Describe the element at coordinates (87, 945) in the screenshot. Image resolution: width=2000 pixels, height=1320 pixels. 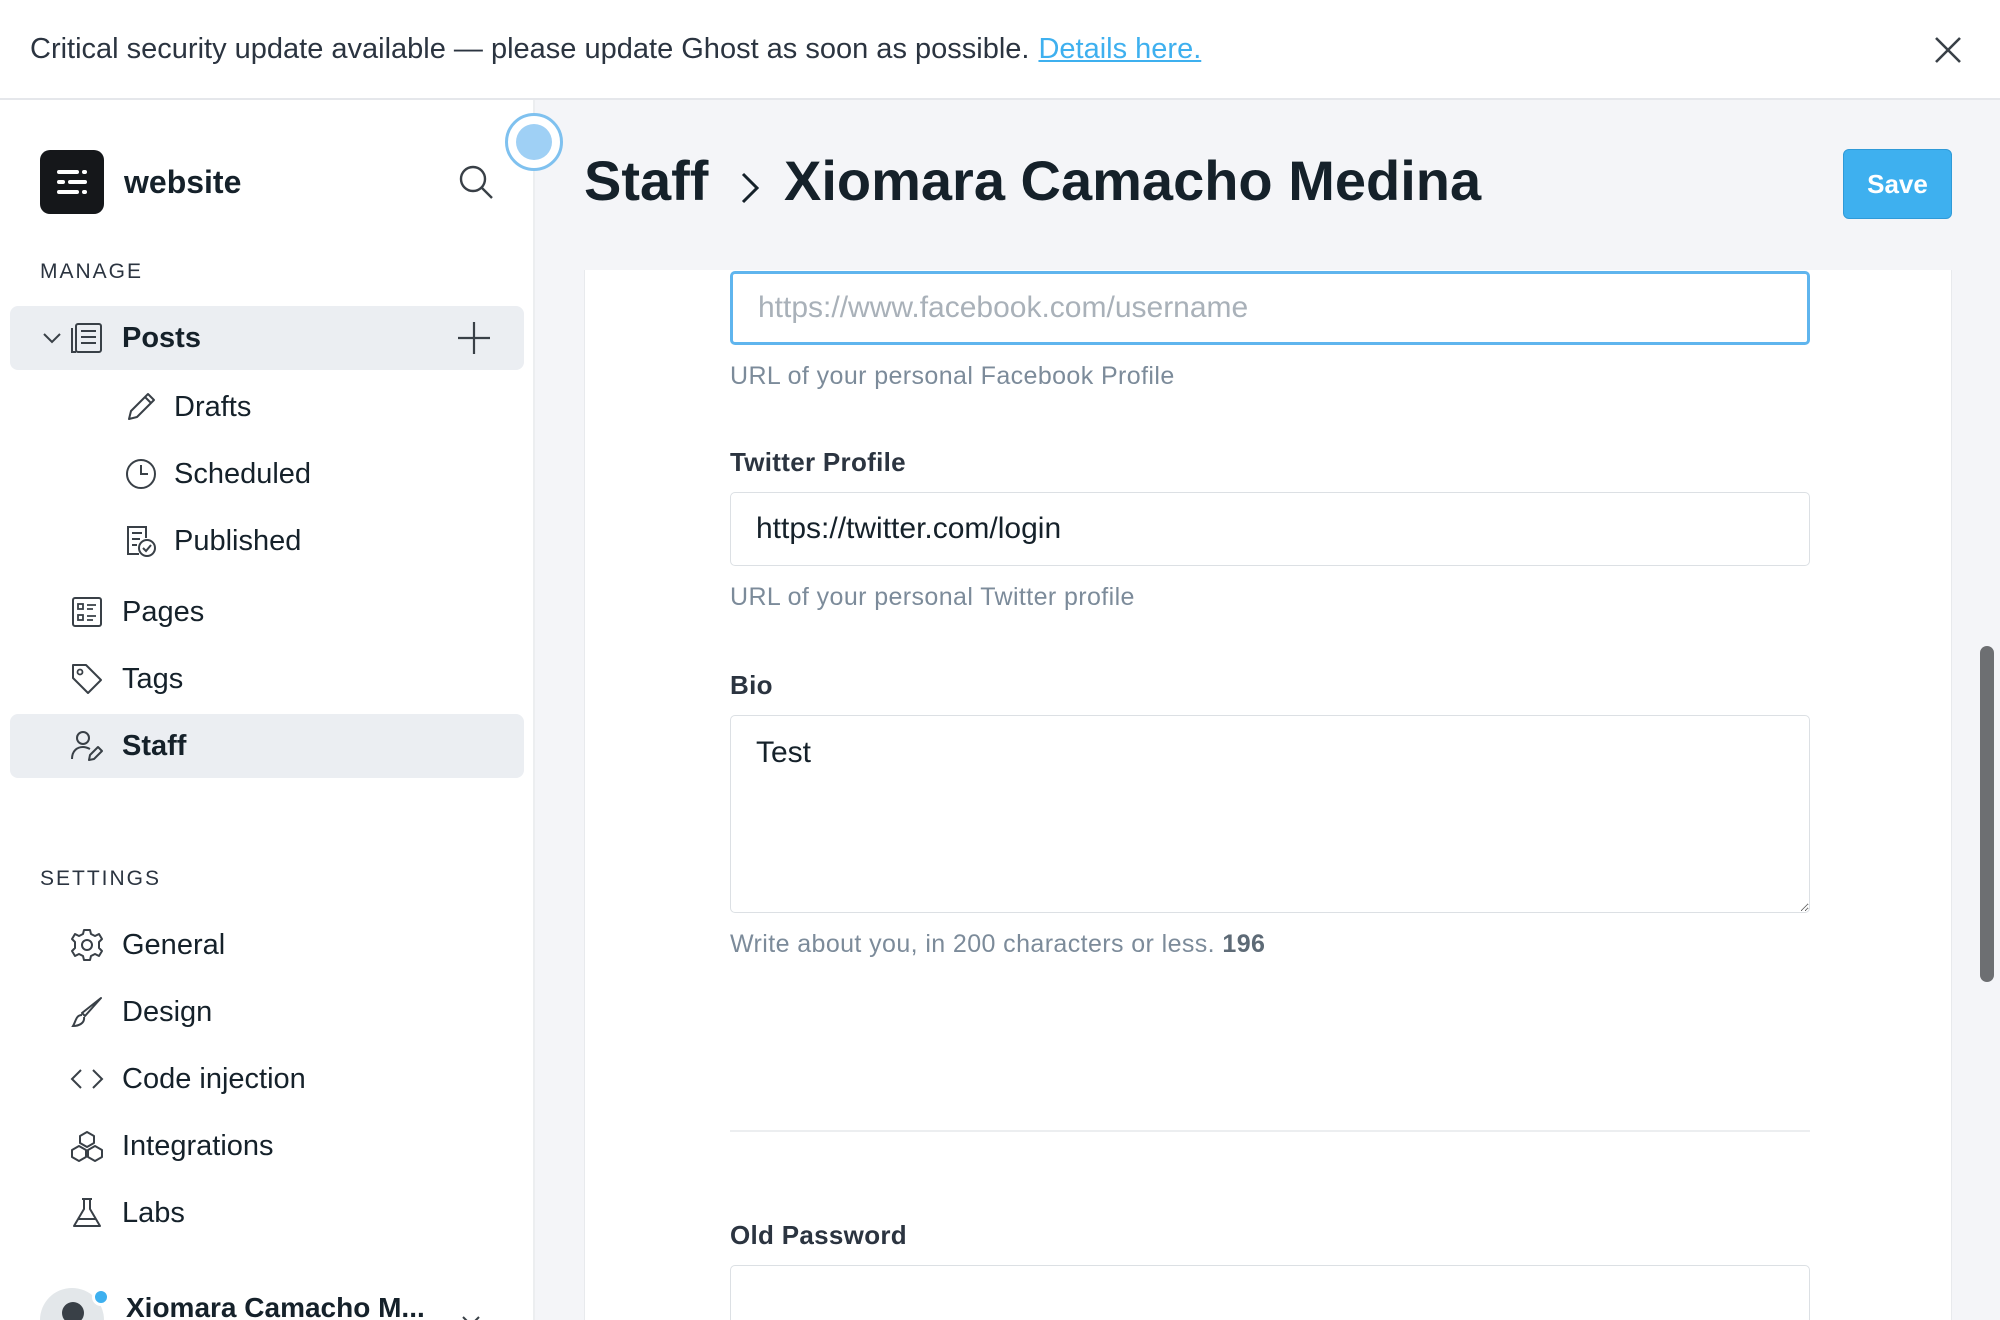
I see `gear-icon` at that location.